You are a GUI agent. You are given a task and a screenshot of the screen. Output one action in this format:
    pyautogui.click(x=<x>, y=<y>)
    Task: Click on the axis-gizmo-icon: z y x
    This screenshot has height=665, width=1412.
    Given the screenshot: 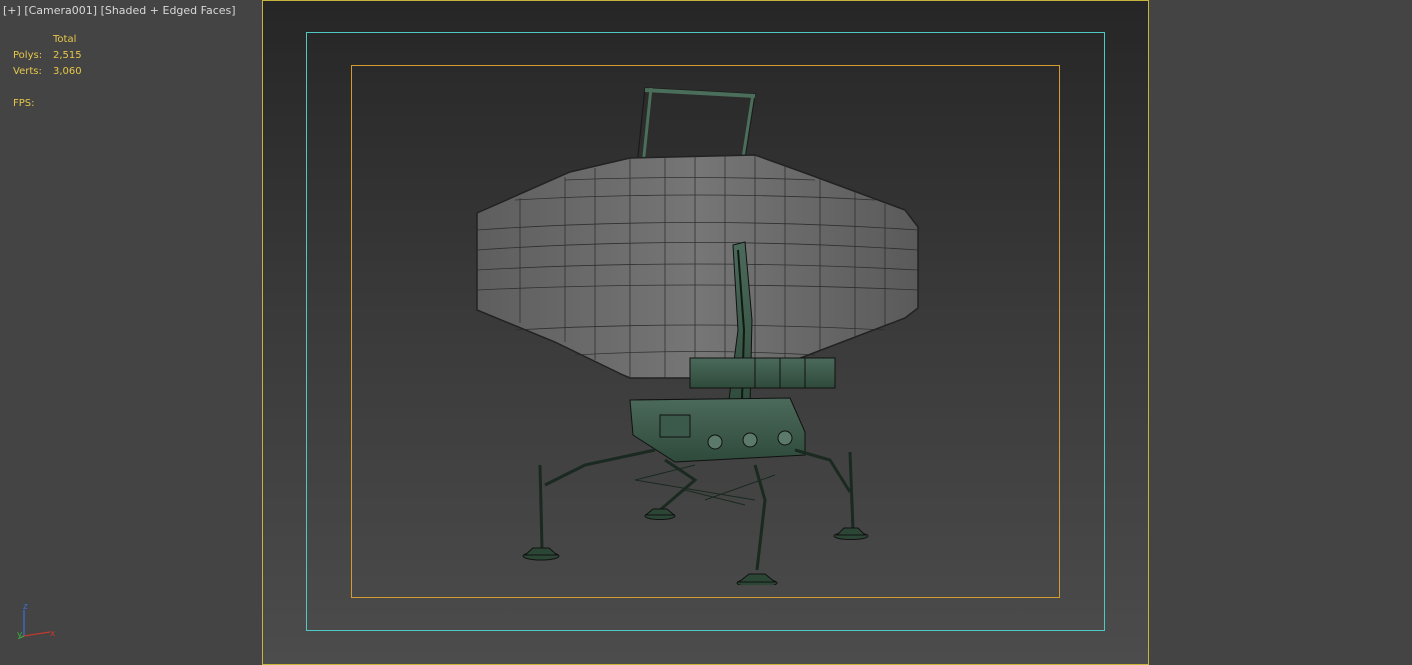 What is the action you would take?
    pyautogui.click(x=39, y=623)
    